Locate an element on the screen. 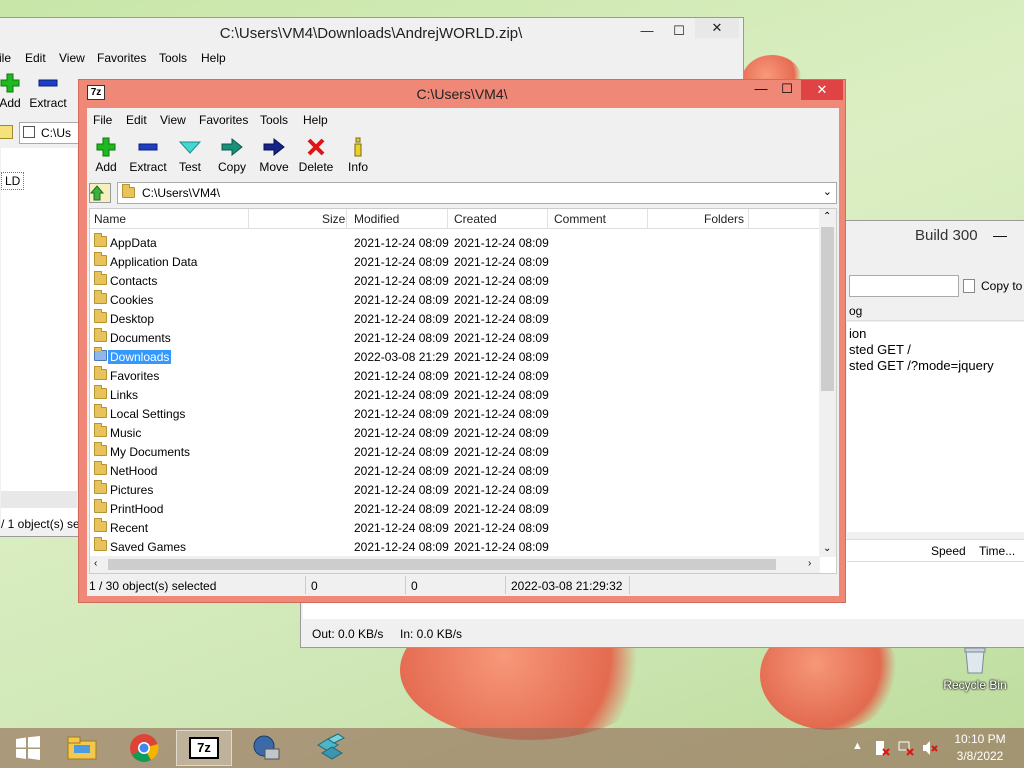  menu-file: File is located at coordinates (102, 120).